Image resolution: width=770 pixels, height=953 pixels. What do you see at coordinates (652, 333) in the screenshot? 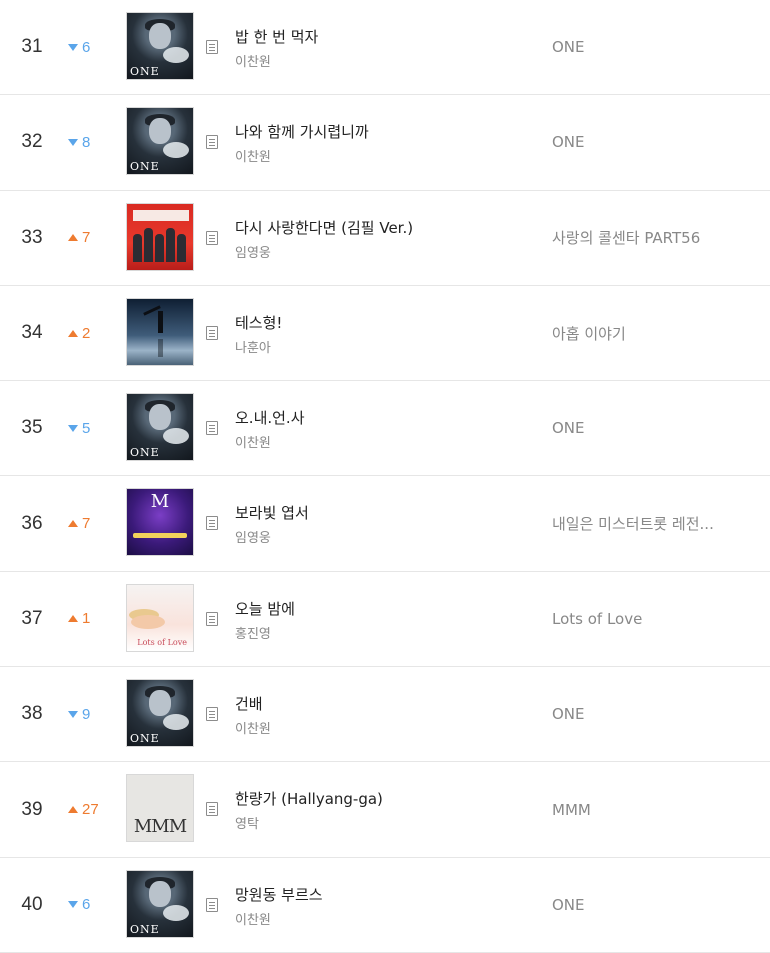
I see `album-name: 아홉 이야기` at bounding box center [652, 333].